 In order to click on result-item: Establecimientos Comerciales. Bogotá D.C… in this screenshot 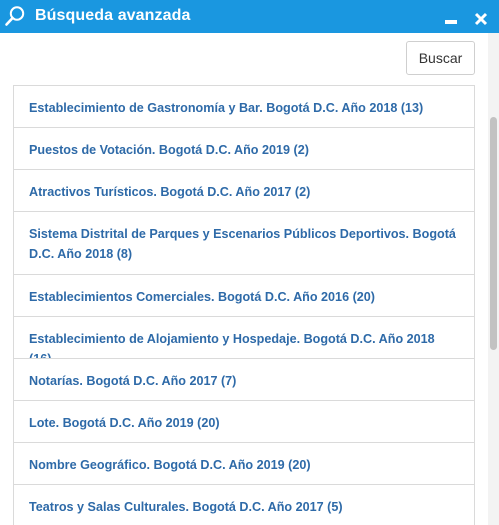, I will do `click(244, 295)`.